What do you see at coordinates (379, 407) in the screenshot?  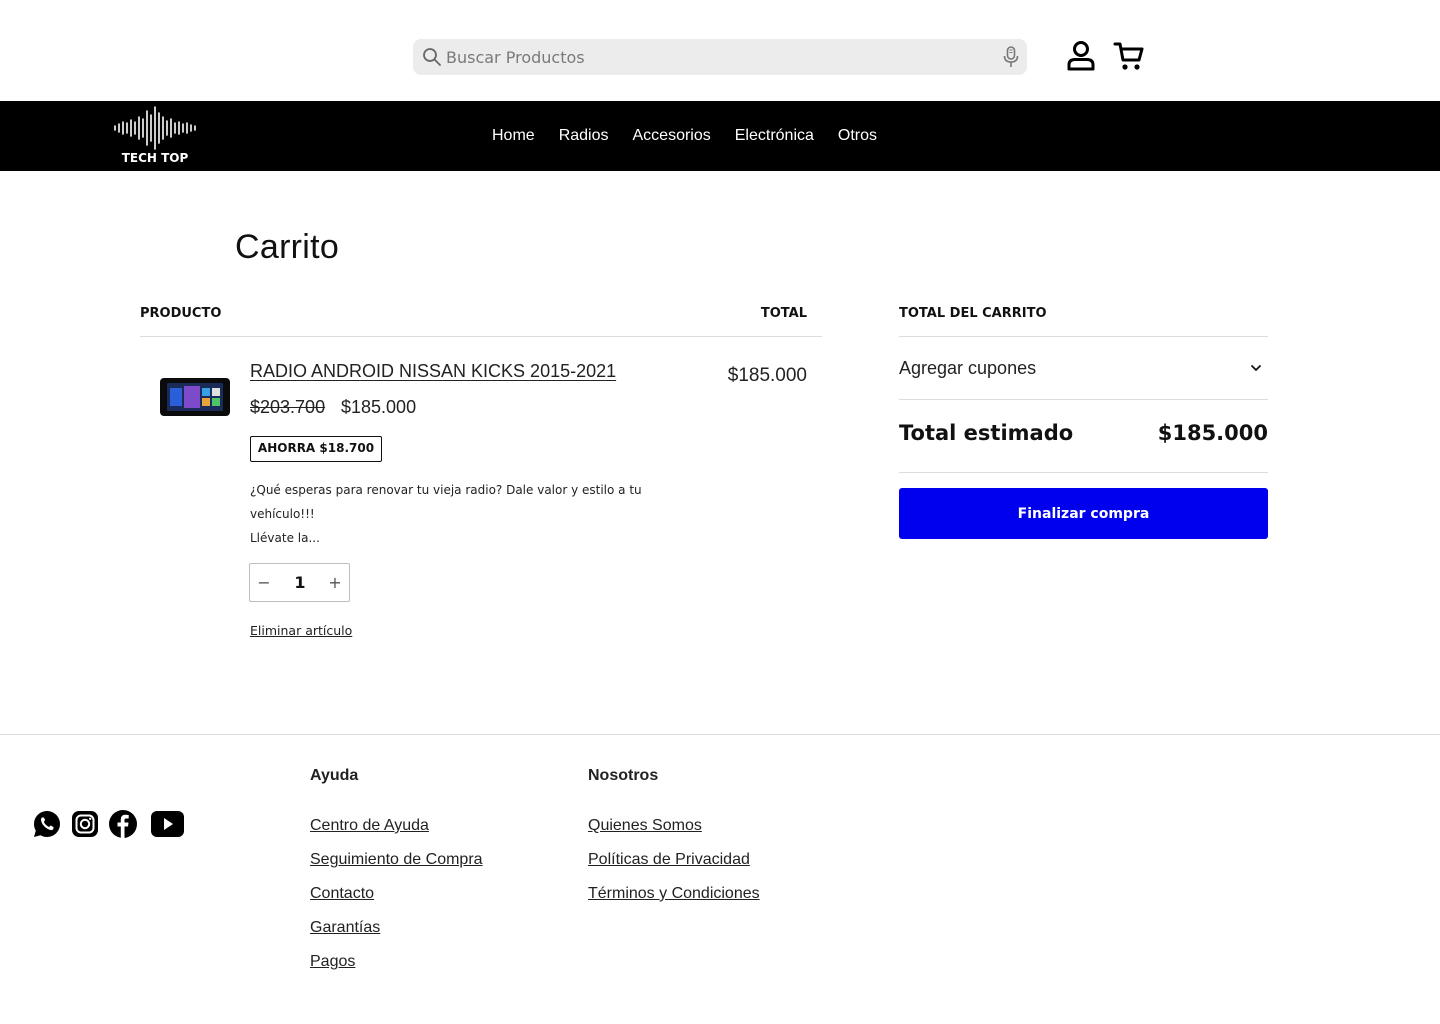 I see `product-sale-price: $185.000` at bounding box center [379, 407].